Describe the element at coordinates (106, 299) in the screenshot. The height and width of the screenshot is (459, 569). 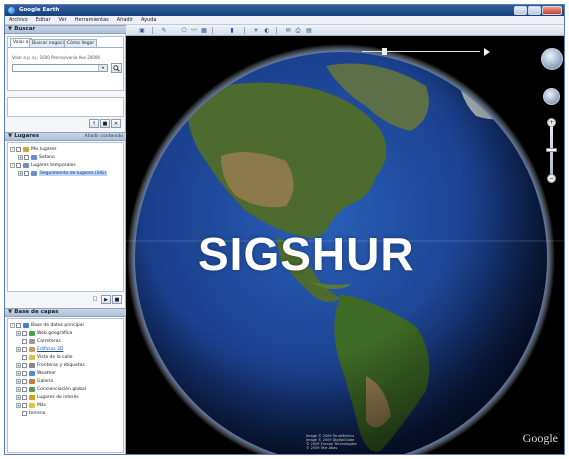
I see `places-tour-button: ▶` at that location.